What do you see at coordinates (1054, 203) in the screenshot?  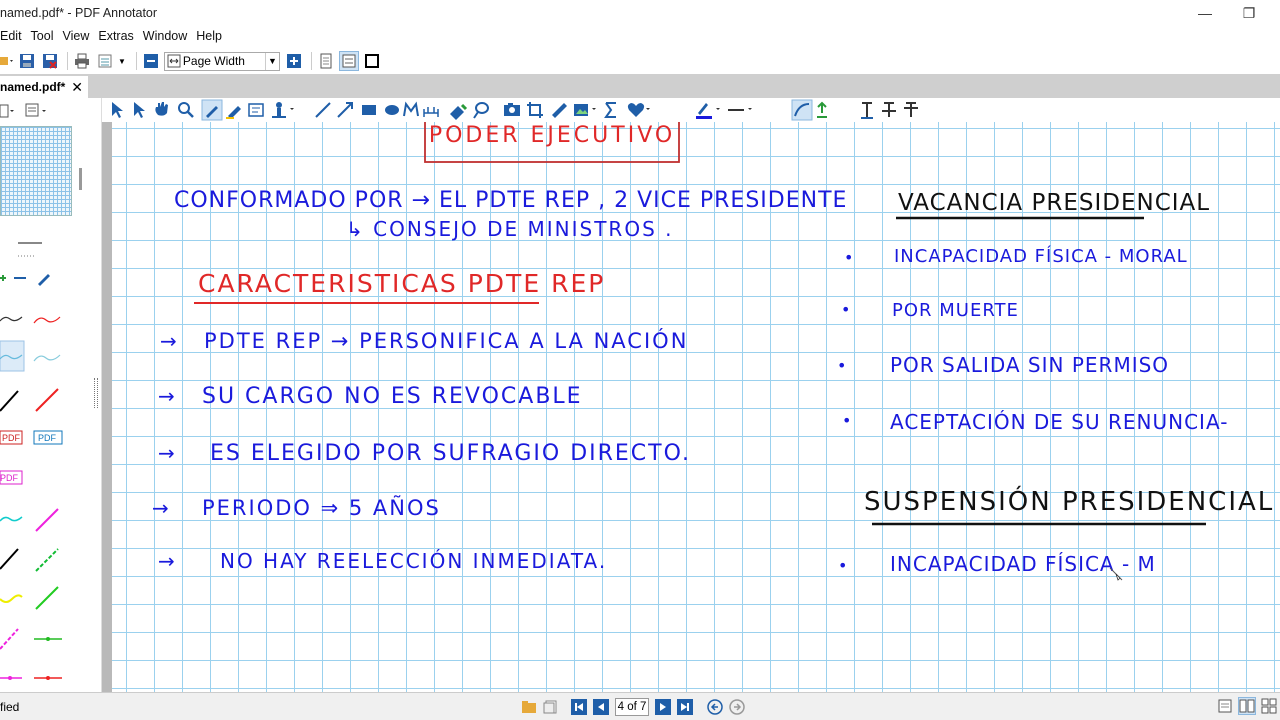 I see `vacancia-title: VACANCIA PRESIDENCIAL` at bounding box center [1054, 203].